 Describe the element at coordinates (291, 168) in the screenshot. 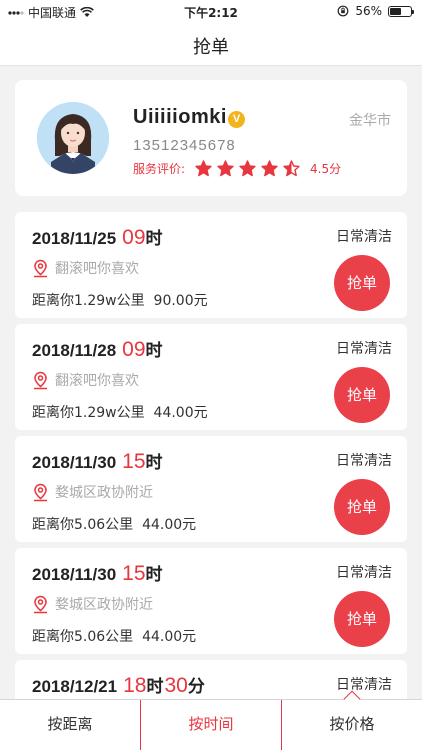

I see `star-half-icon` at that location.